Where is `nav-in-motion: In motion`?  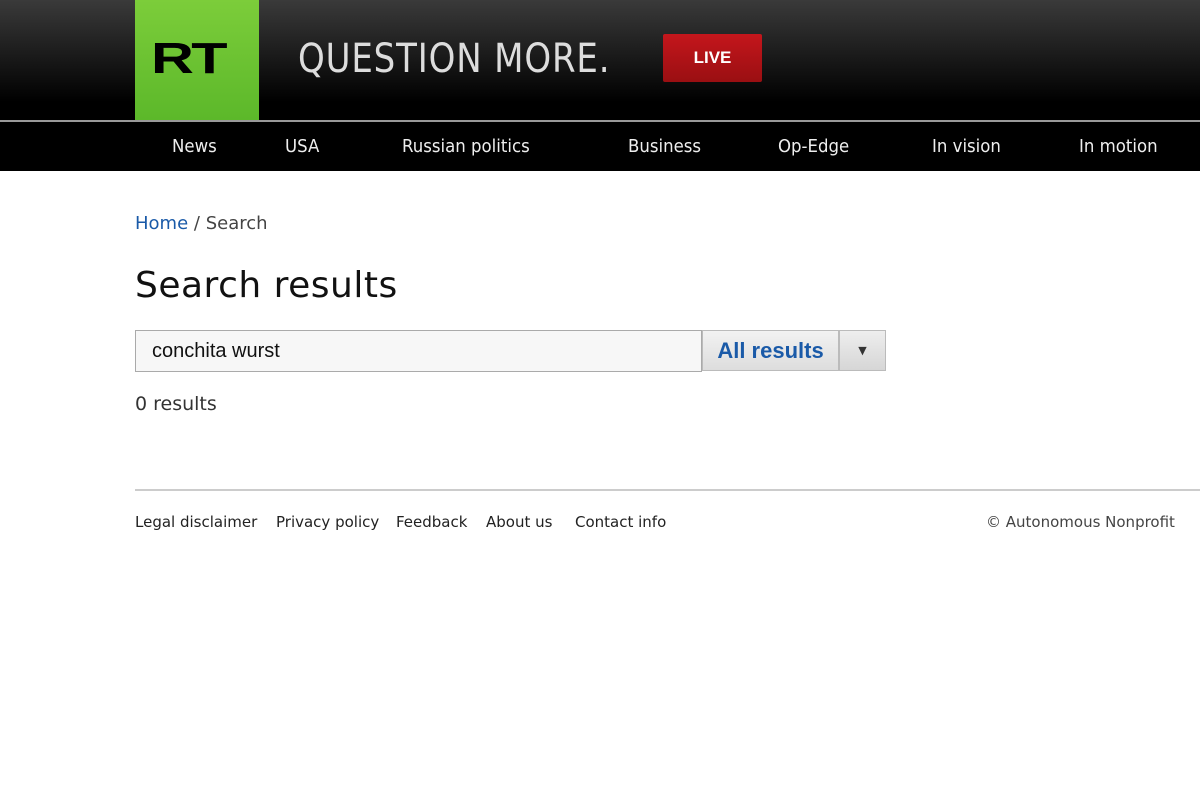 nav-in-motion: In motion is located at coordinates (1118, 146).